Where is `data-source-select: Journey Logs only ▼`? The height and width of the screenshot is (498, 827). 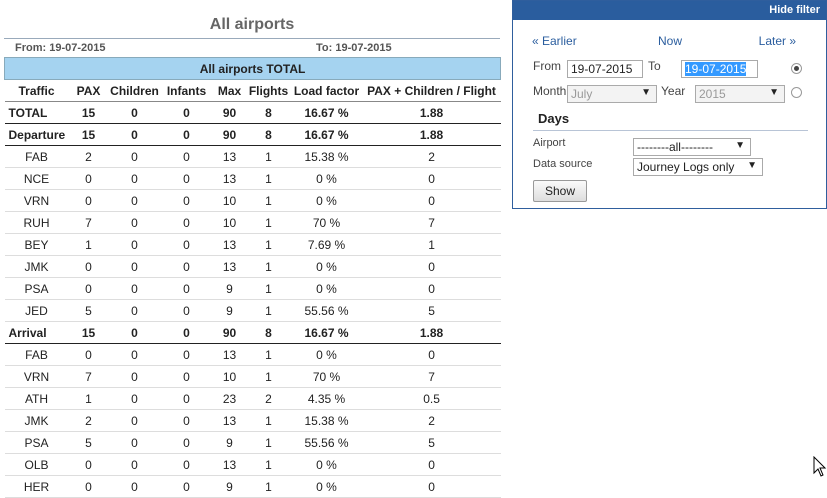 data-source-select: Journey Logs only ▼ is located at coordinates (698, 167).